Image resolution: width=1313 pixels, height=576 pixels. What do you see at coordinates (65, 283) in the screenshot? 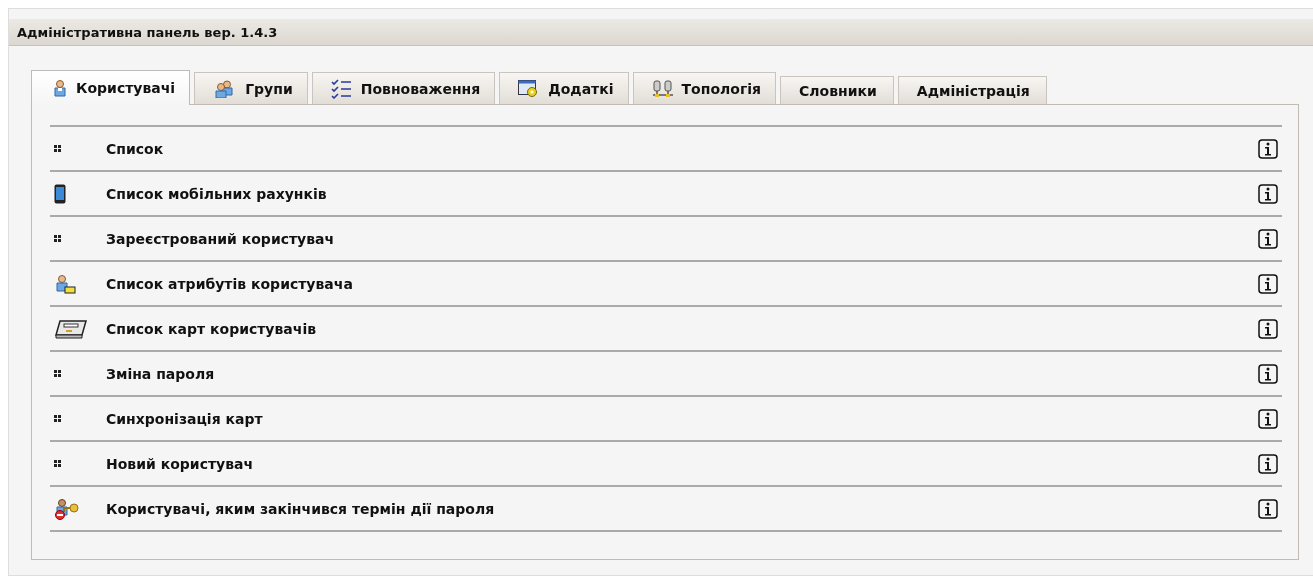
I see `user-card-icon` at bounding box center [65, 283].